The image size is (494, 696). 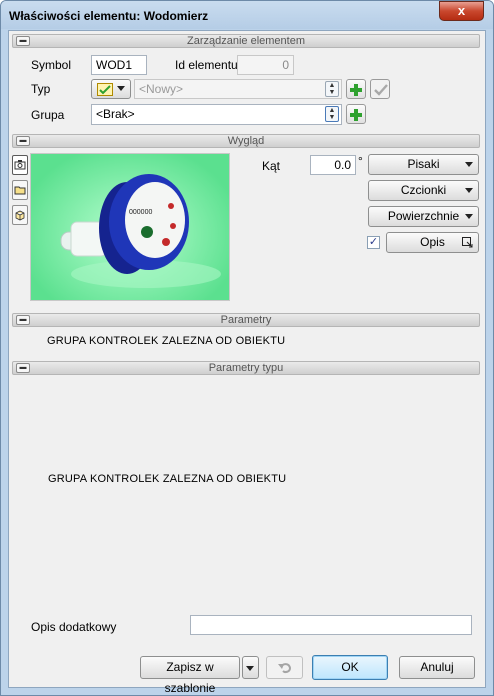 I want to click on section-parameters-header: ▬ Parametry, so click(x=246, y=320).